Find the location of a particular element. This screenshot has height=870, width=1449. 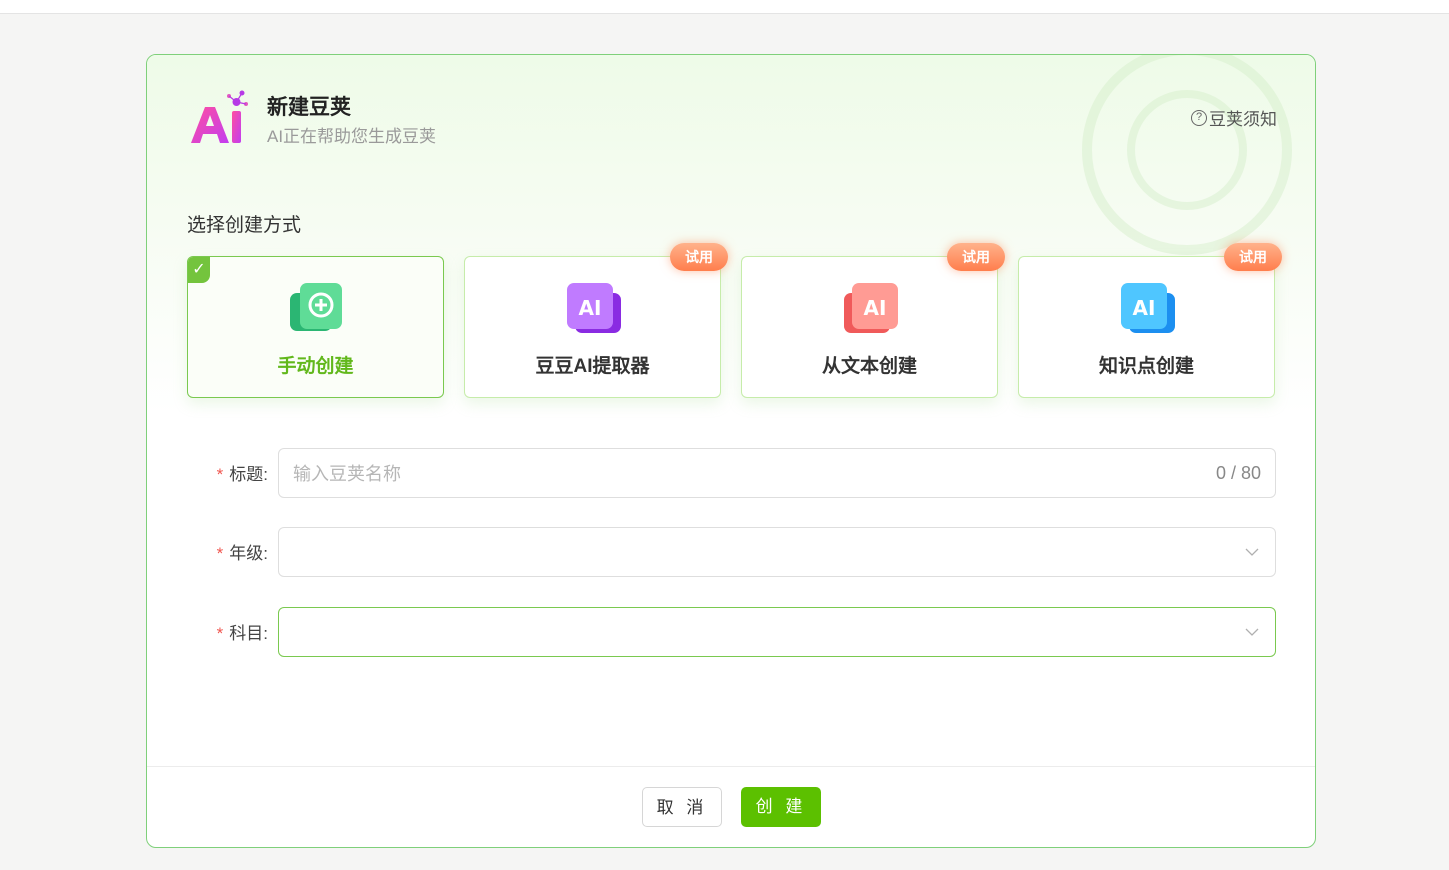

card-manual-create: ✓ 手动创建 is located at coordinates (315, 327).